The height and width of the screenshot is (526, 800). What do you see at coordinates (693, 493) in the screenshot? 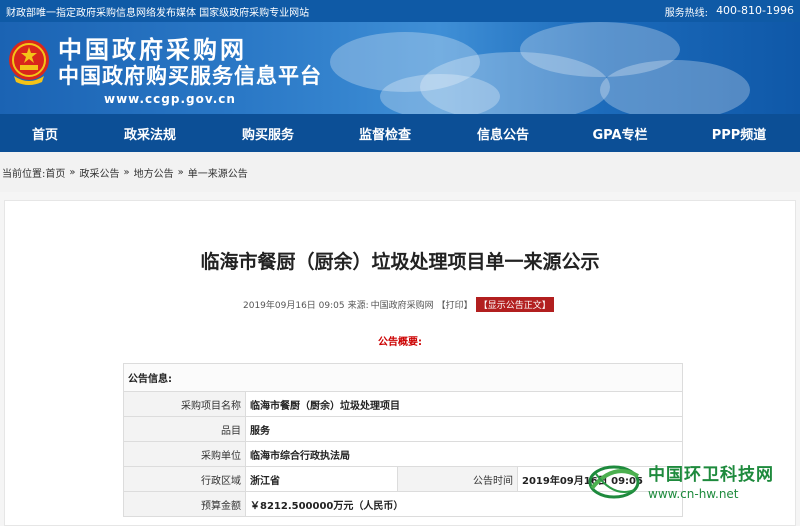
I see `watermark-url: www.cn-hw.net` at bounding box center [693, 493].